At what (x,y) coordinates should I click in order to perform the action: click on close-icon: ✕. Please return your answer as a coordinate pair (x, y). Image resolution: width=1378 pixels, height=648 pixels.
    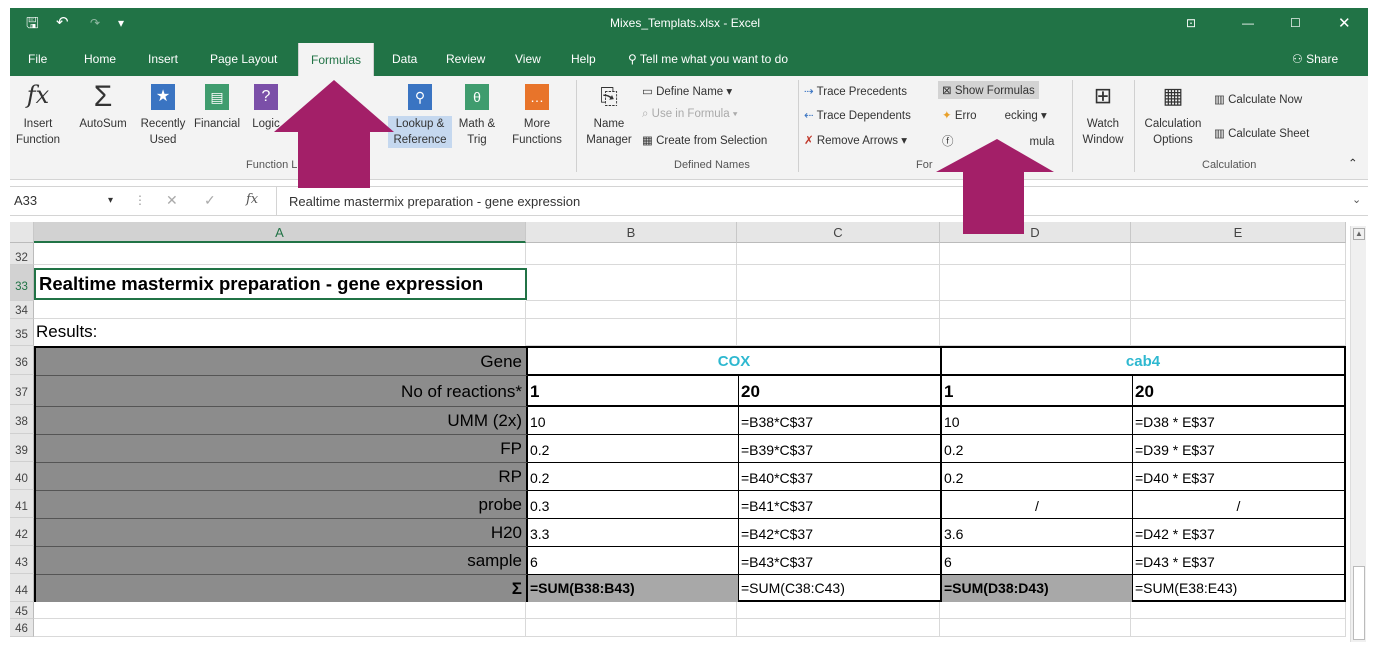
    Looking at the image, I should click on (1344, 23).